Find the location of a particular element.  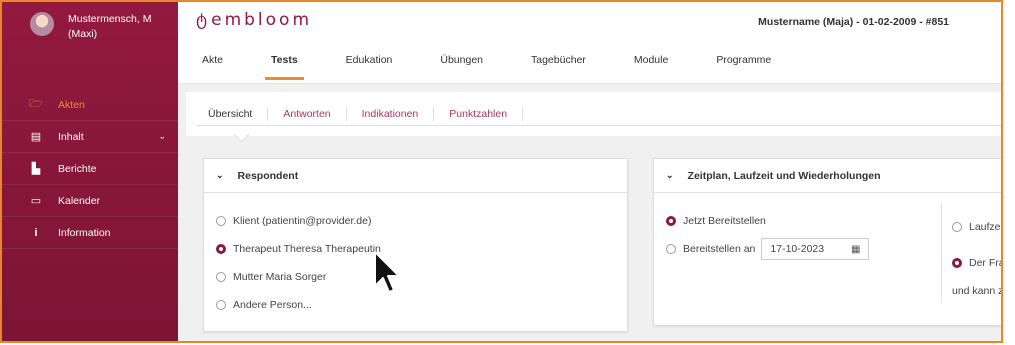

sidebar-item-label: Inhalt is located at coordinates (71, 136).